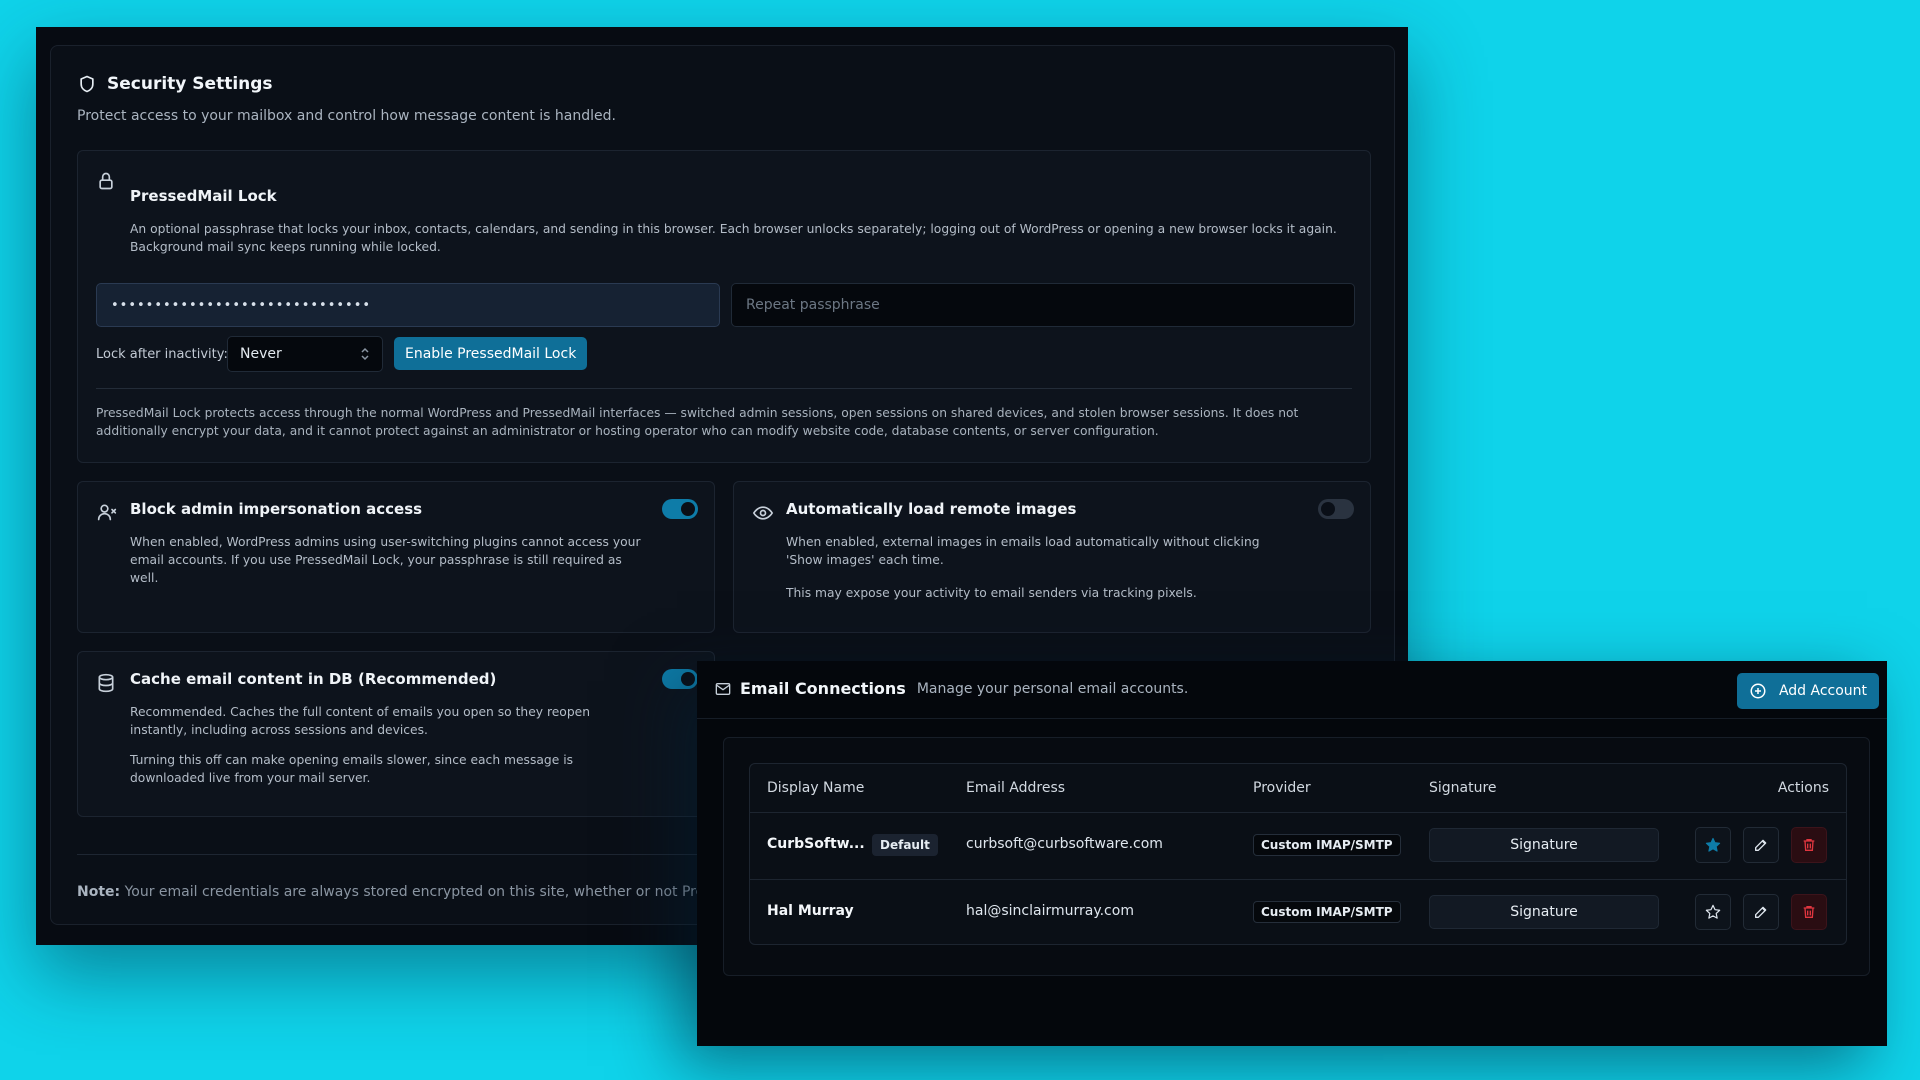 This screenshot has width=1920, height=1080. I want to click on block-admin-toggle, so click(680, 509).